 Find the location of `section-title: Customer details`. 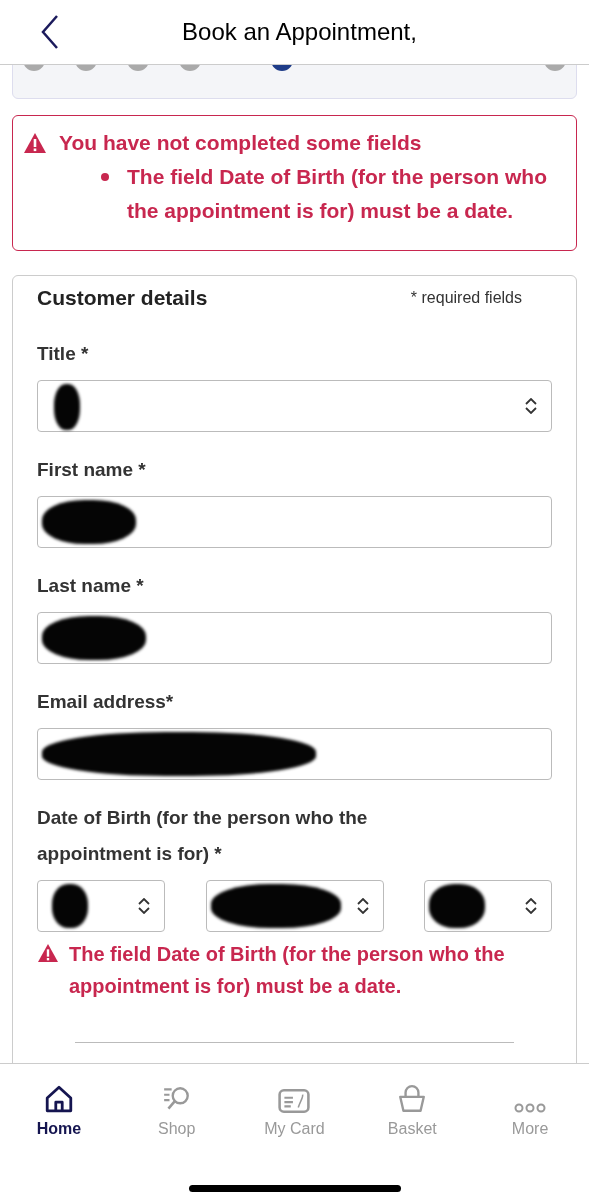

section-title: Customer details is located at coordinates (122, 298).